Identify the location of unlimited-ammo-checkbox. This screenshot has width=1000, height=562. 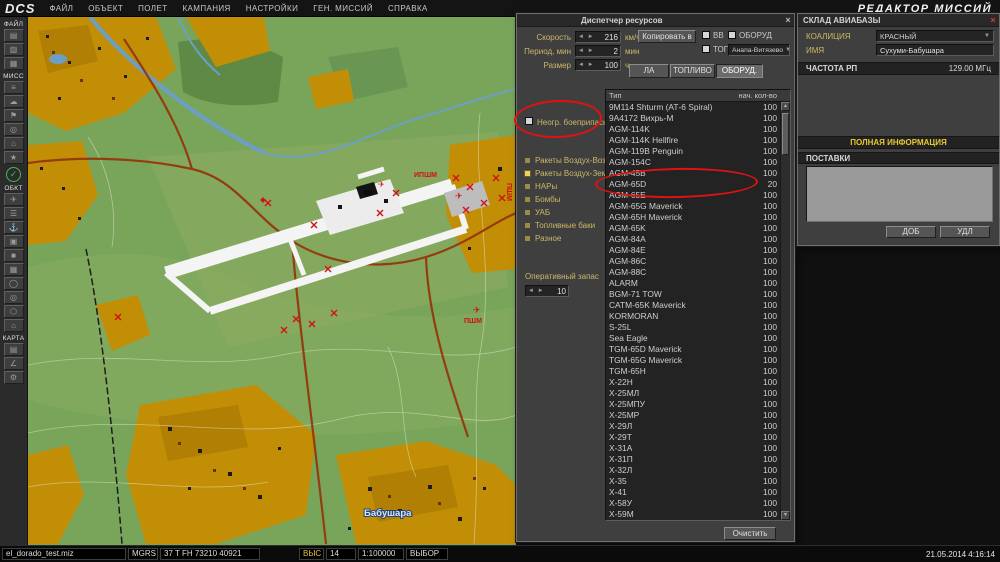
(529, 121).